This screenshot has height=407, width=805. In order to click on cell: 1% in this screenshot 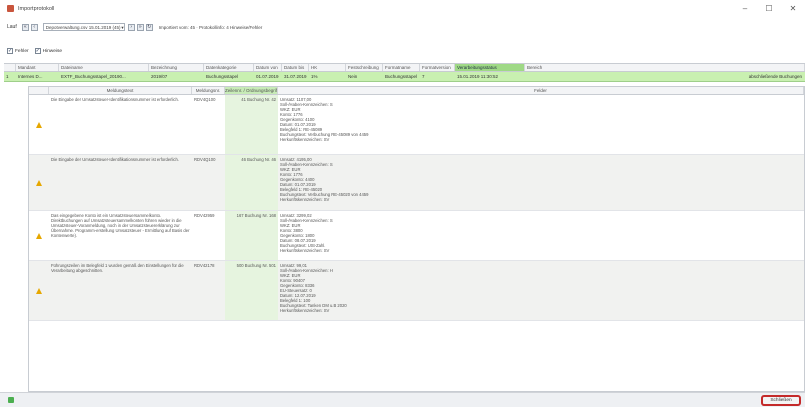, I will do `click(314, 76)`.